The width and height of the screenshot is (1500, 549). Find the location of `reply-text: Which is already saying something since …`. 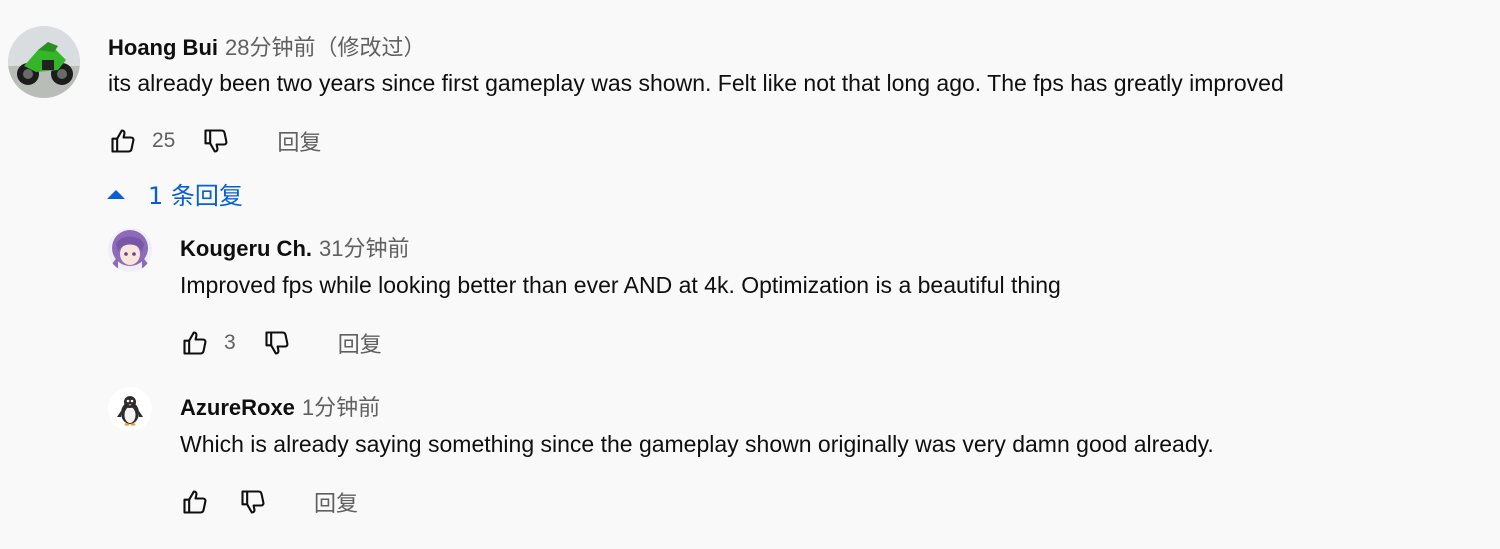

reply-text: Which is already saying something since … is located at coordinates (697, 444).